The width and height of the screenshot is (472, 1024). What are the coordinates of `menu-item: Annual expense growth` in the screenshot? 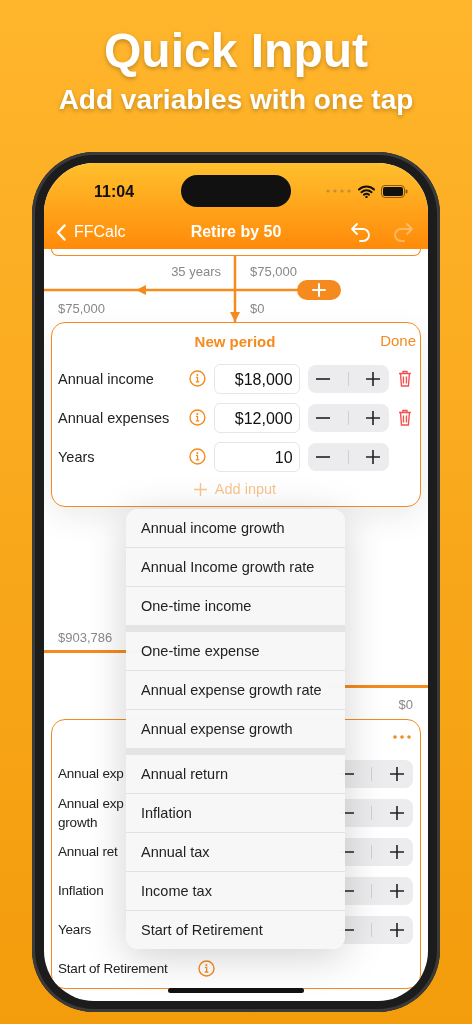 It's located at (235, 729).